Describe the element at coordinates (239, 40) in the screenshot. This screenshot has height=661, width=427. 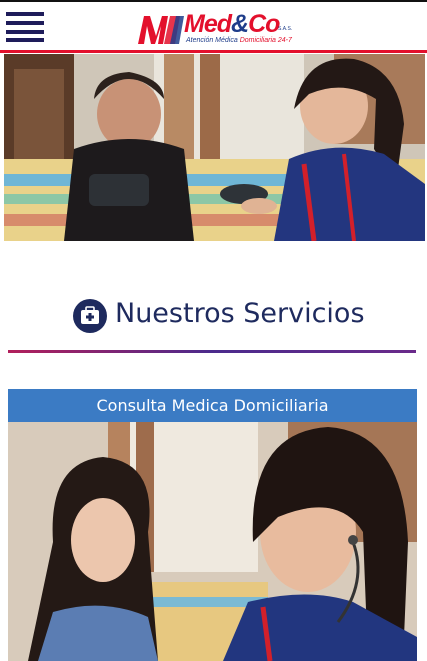
I see `logo-tagline: Atención Médica Domiciliaria 24-7` at that location.